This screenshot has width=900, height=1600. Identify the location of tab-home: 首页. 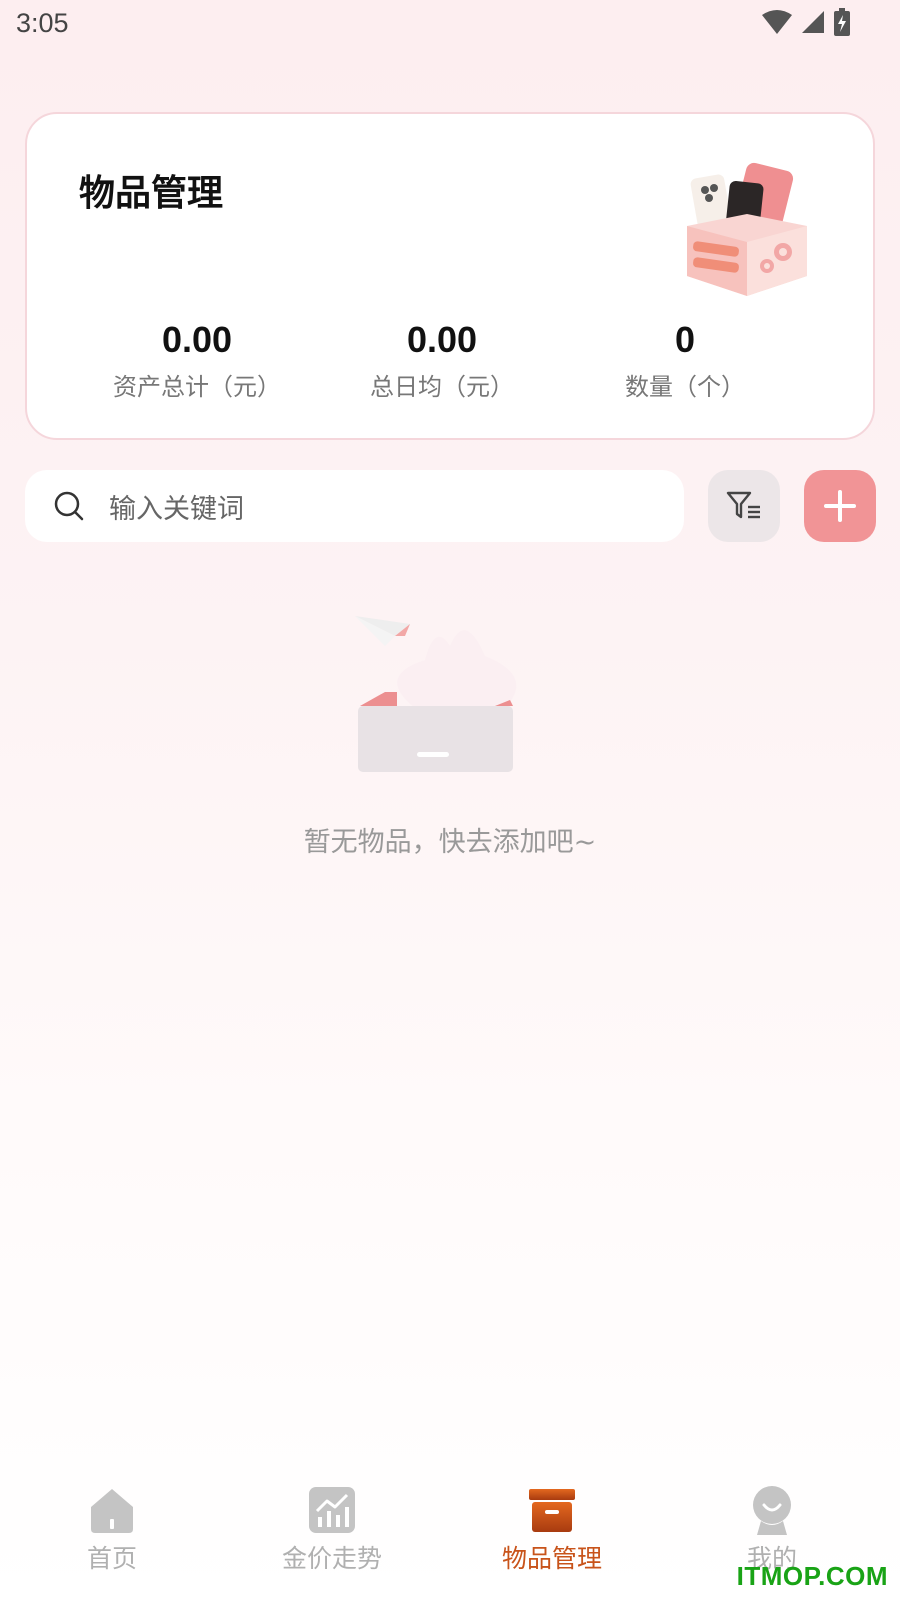
(112, 1525).